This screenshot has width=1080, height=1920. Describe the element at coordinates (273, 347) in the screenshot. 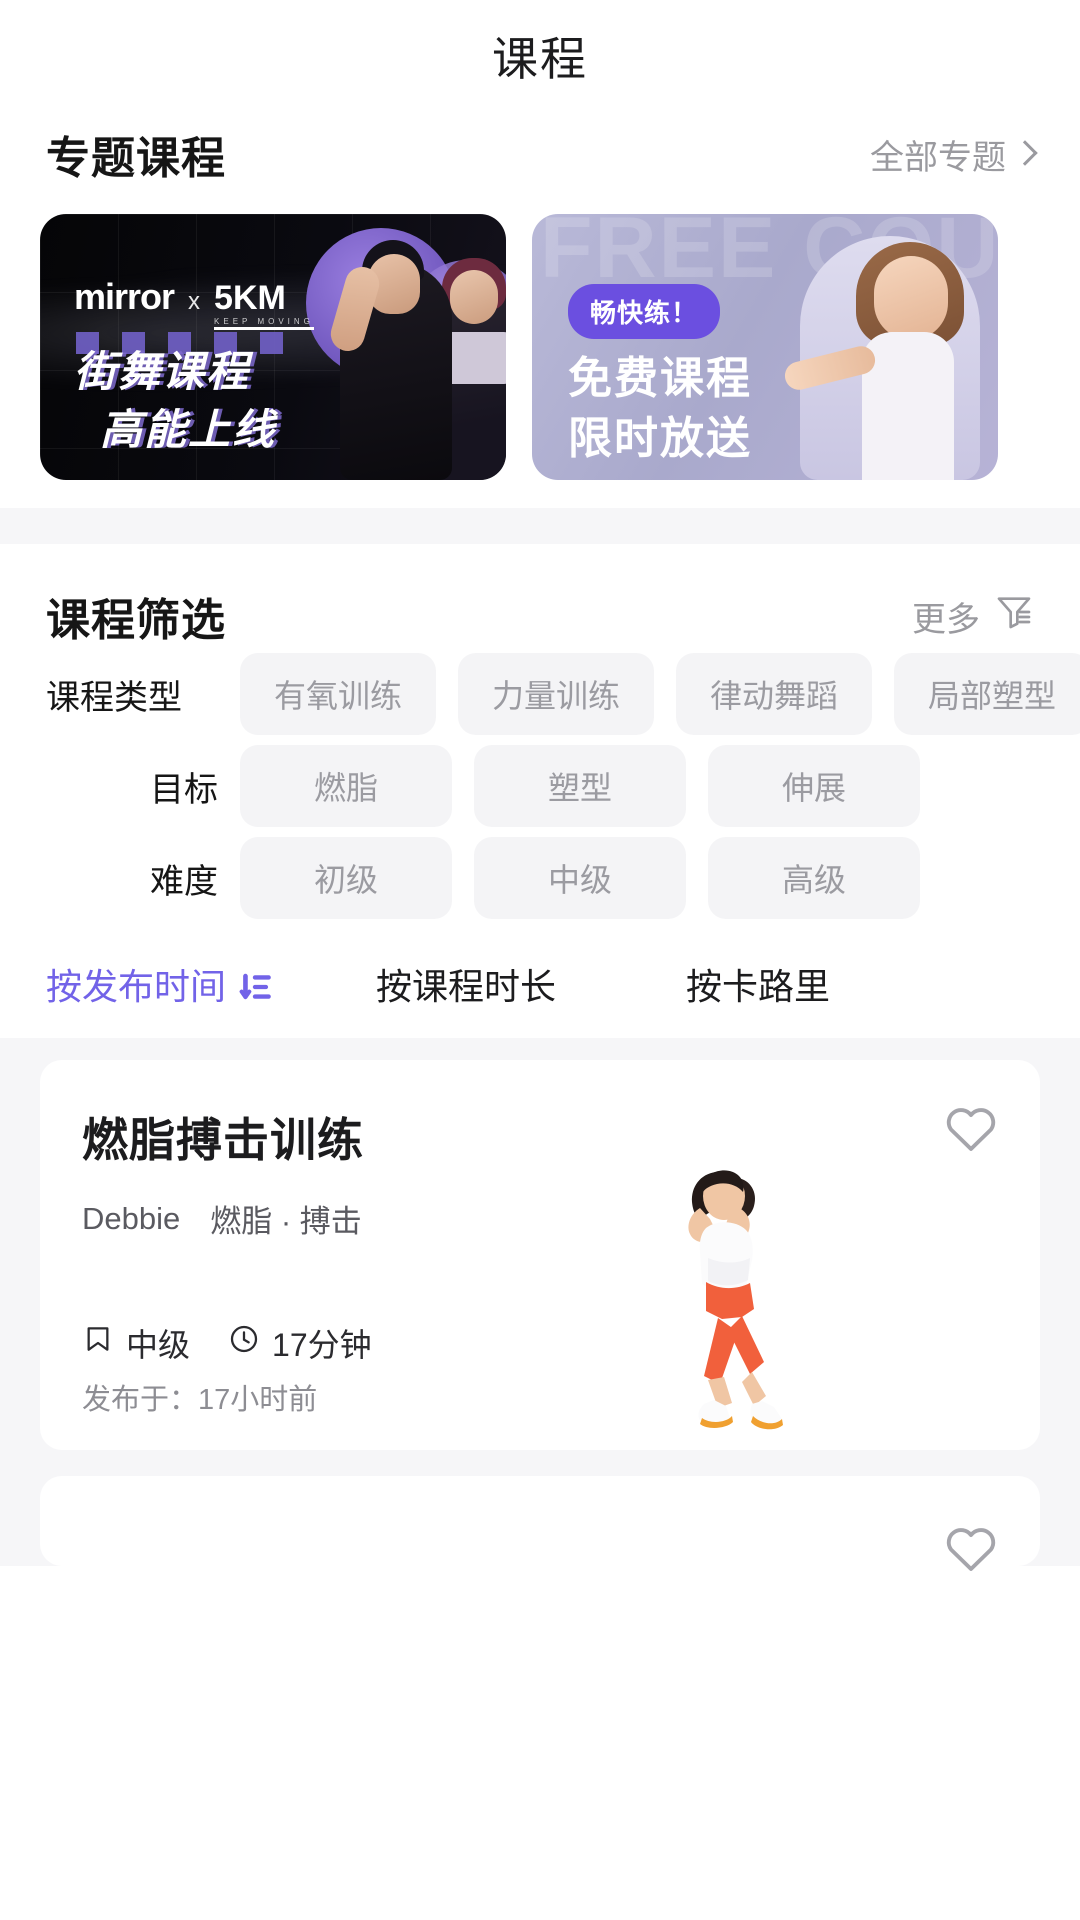

I see `banner-street-dance: mirror x 5KM KEEP MOVING 街舞课程 高能上线` at that location.